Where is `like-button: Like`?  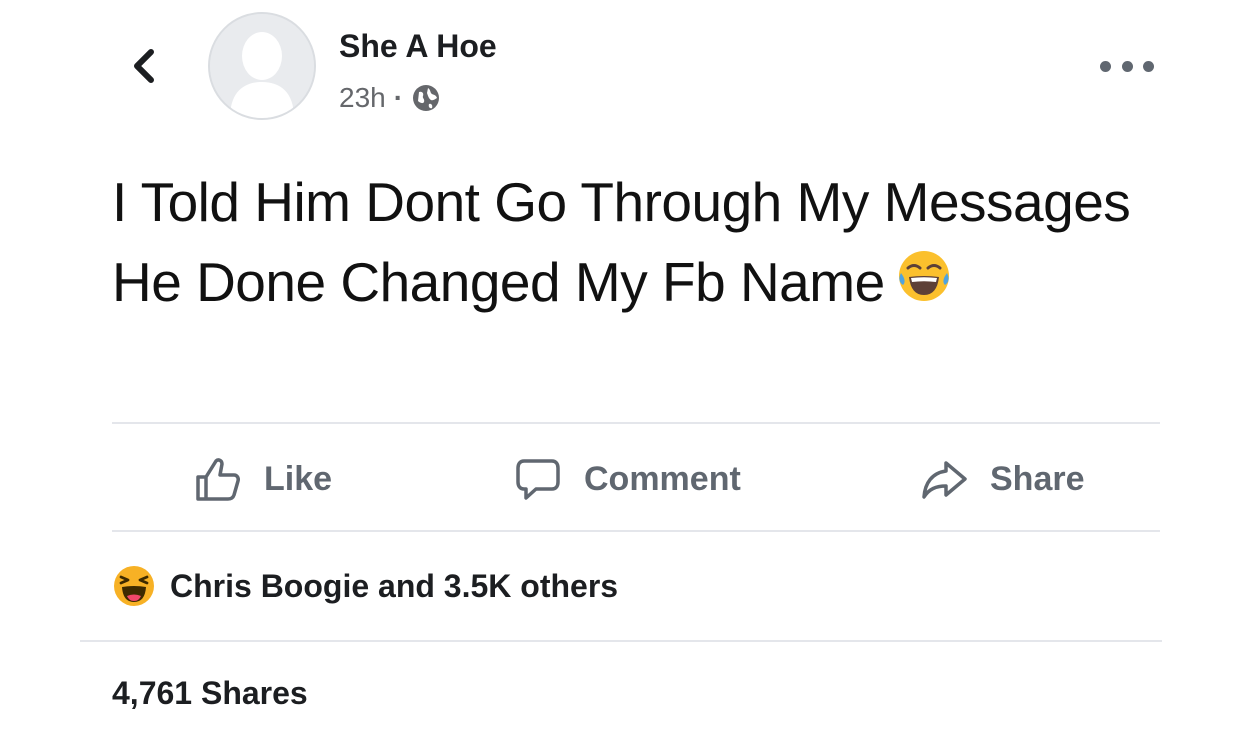 like-button: Like is located at coordinates (263, 479).